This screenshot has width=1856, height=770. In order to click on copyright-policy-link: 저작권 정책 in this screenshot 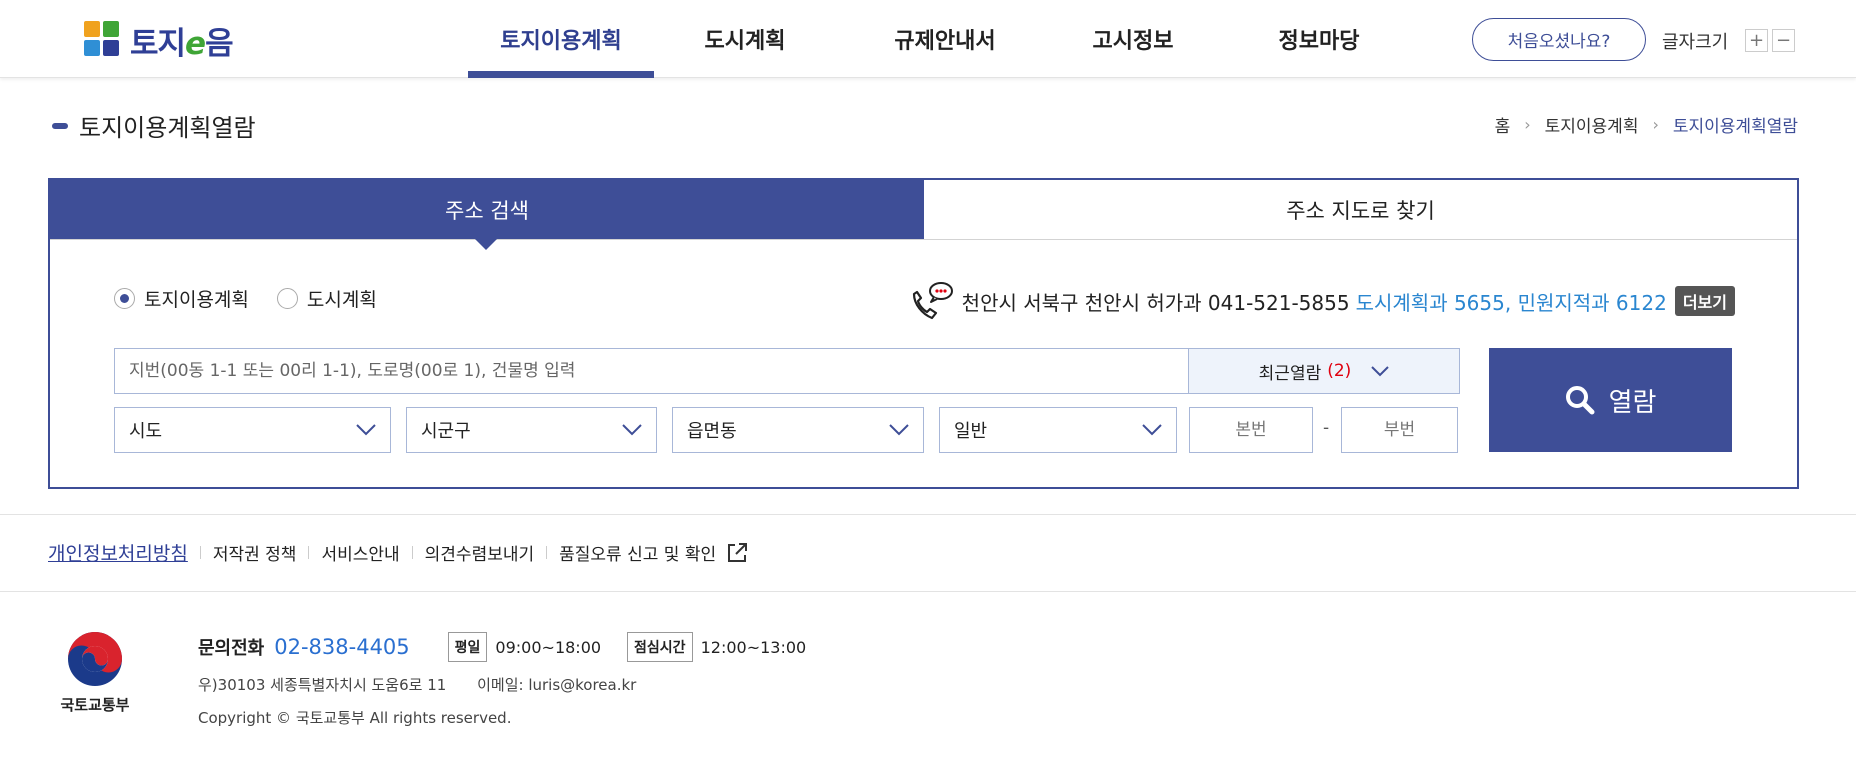, I will do `click(255, 552)`.